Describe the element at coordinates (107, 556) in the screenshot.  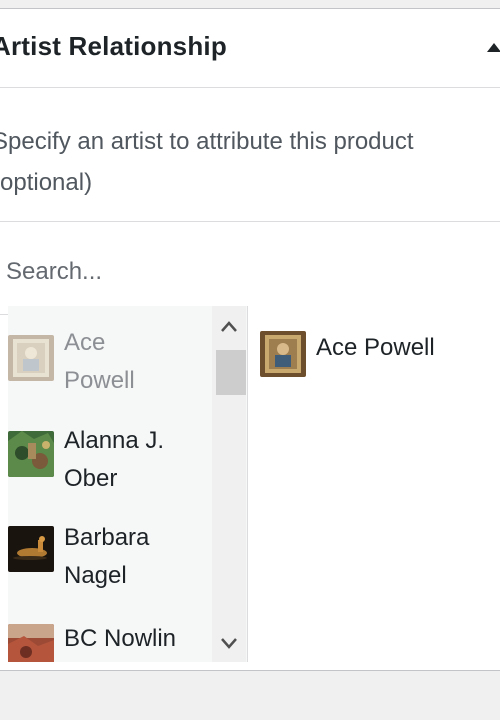
I see `choice-name: Barbara Nagel` at that location.